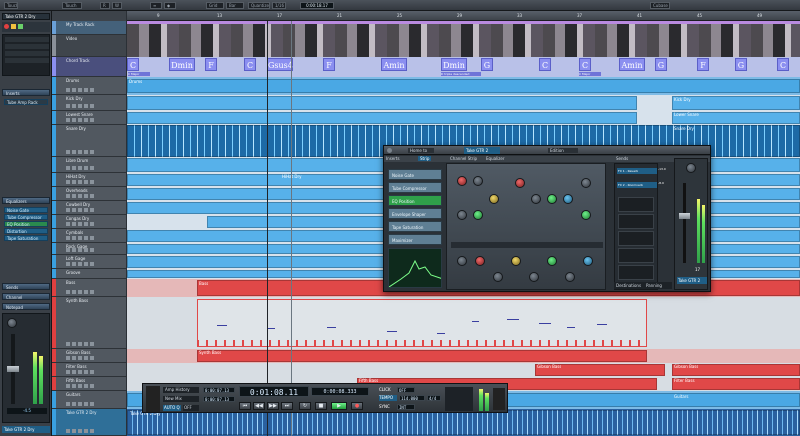 The image size is (800, 436). Describe the element at coordinates (26, 210) in the screenshot. I see `insert-slot: Noise Gate` at that location.